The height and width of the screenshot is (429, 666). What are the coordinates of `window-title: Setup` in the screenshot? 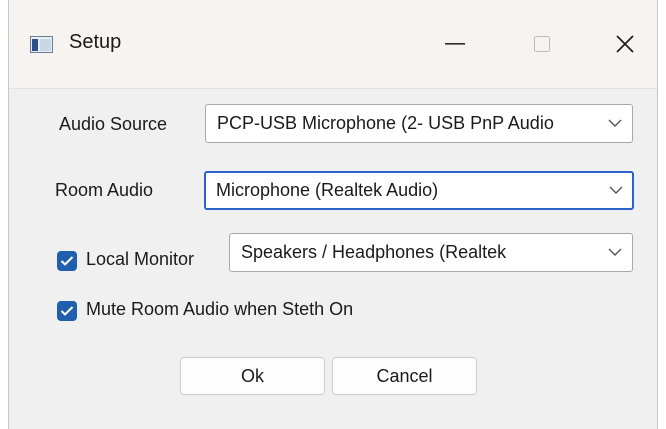 It's located at (95, 42).